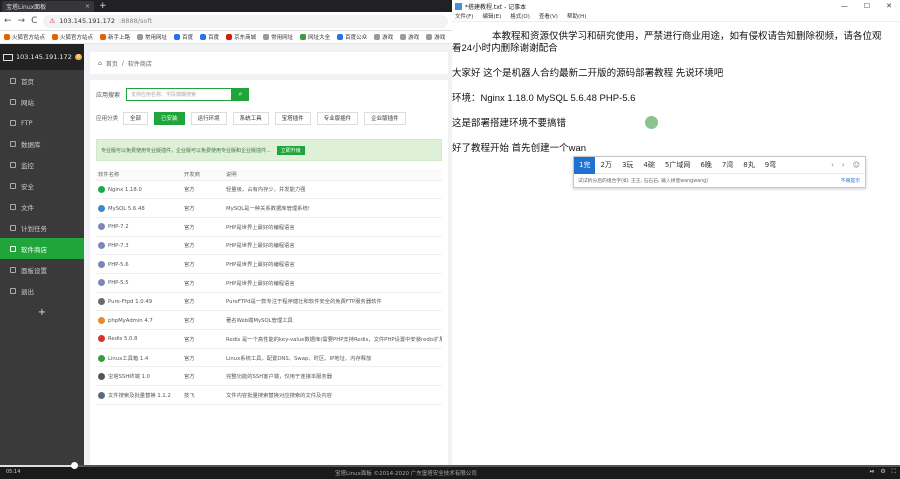 The image size is (900, 479). Describe the element at coordinates (42, 227) in the screenshot. I see `sidebar-item: 计划任务` at that location.